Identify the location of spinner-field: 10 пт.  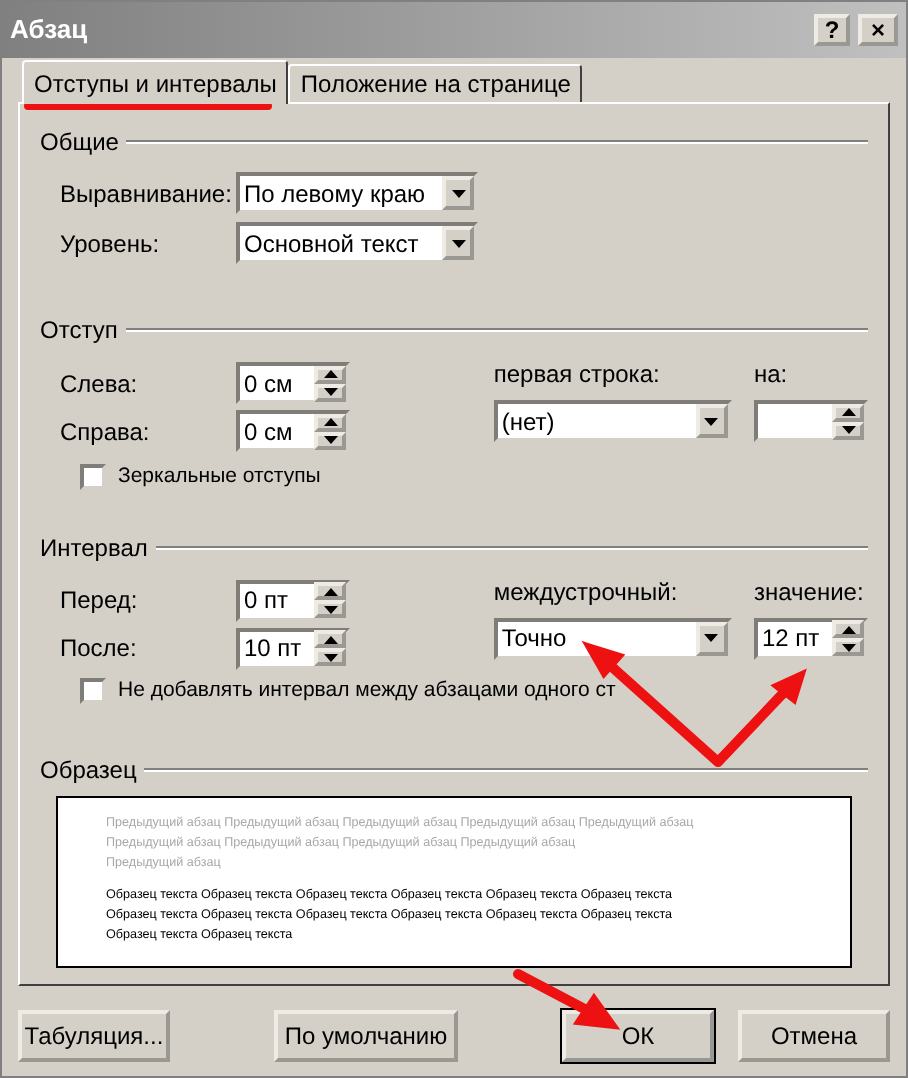
(293, 648).